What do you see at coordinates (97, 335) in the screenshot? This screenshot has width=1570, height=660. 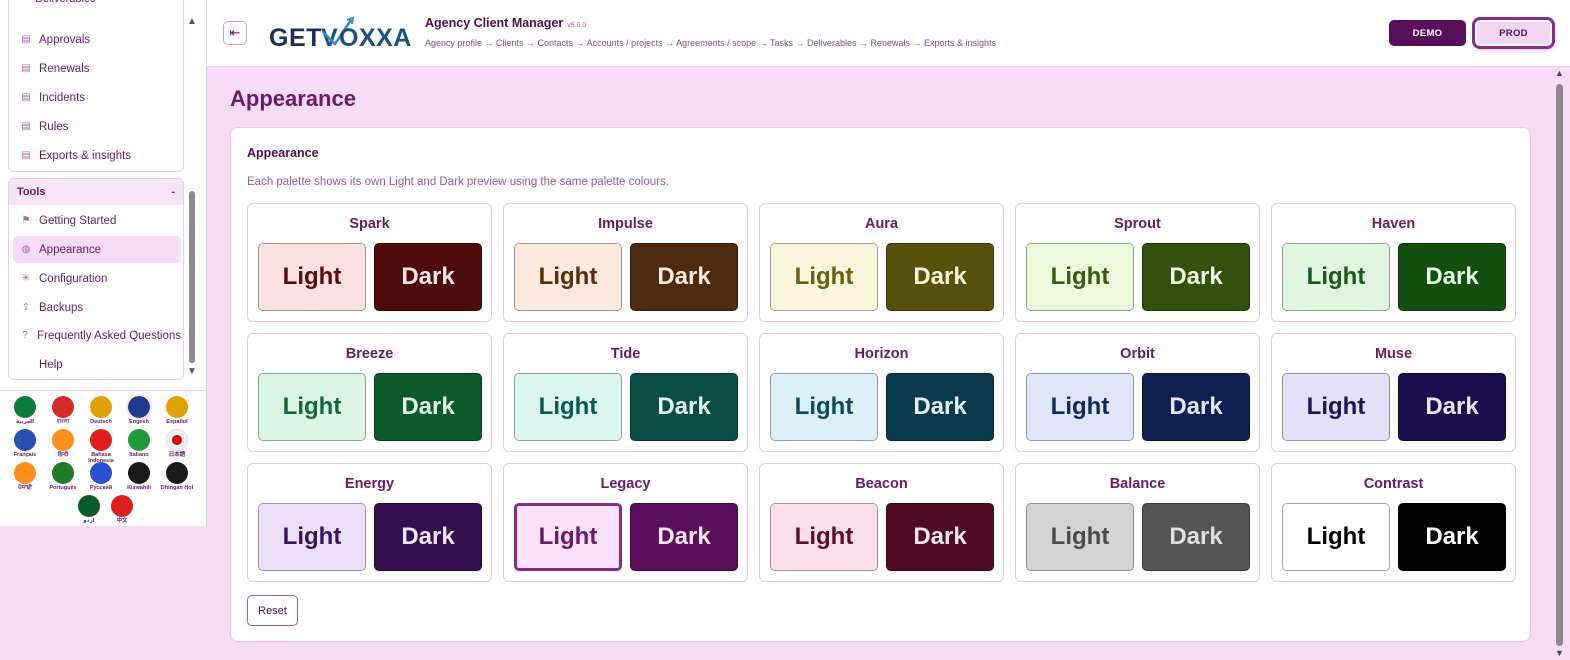 I see `sidebar-item-faq: ? Frequently Asked Questions` at bounding box center [97, 335].